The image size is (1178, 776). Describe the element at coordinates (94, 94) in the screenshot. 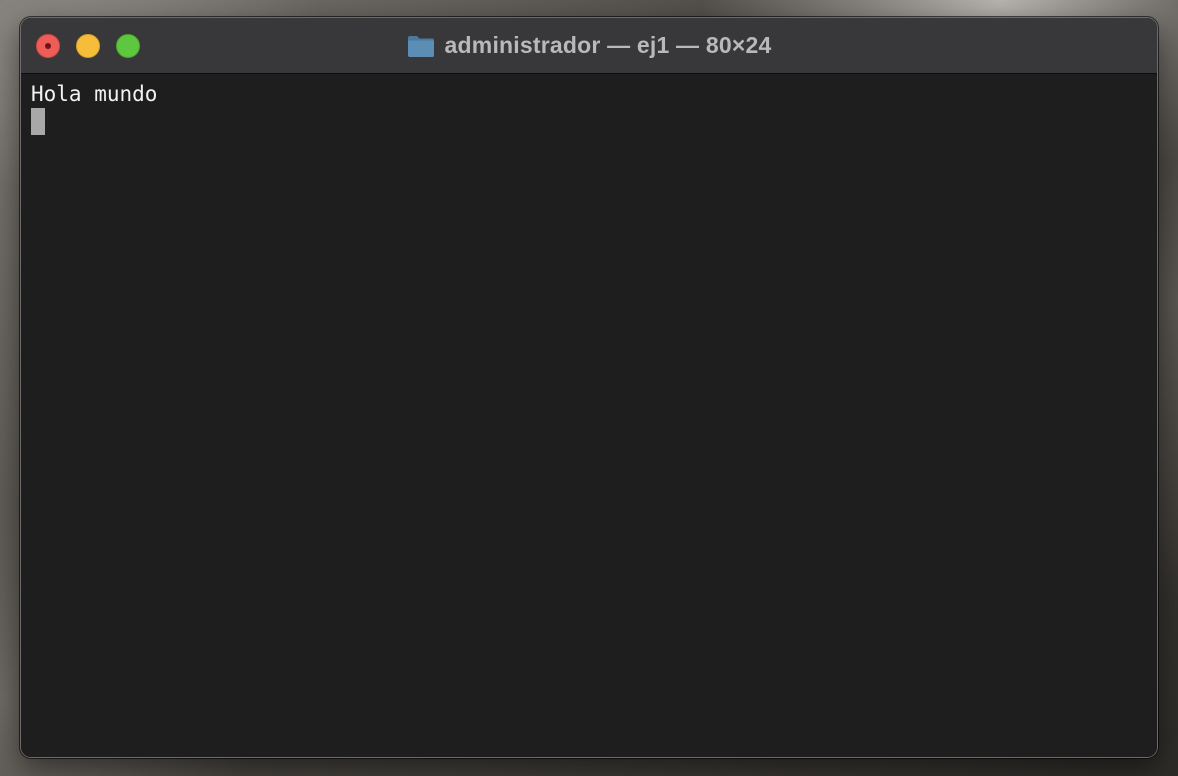

I see `terminal-output-line: Hola mundo` at that location.